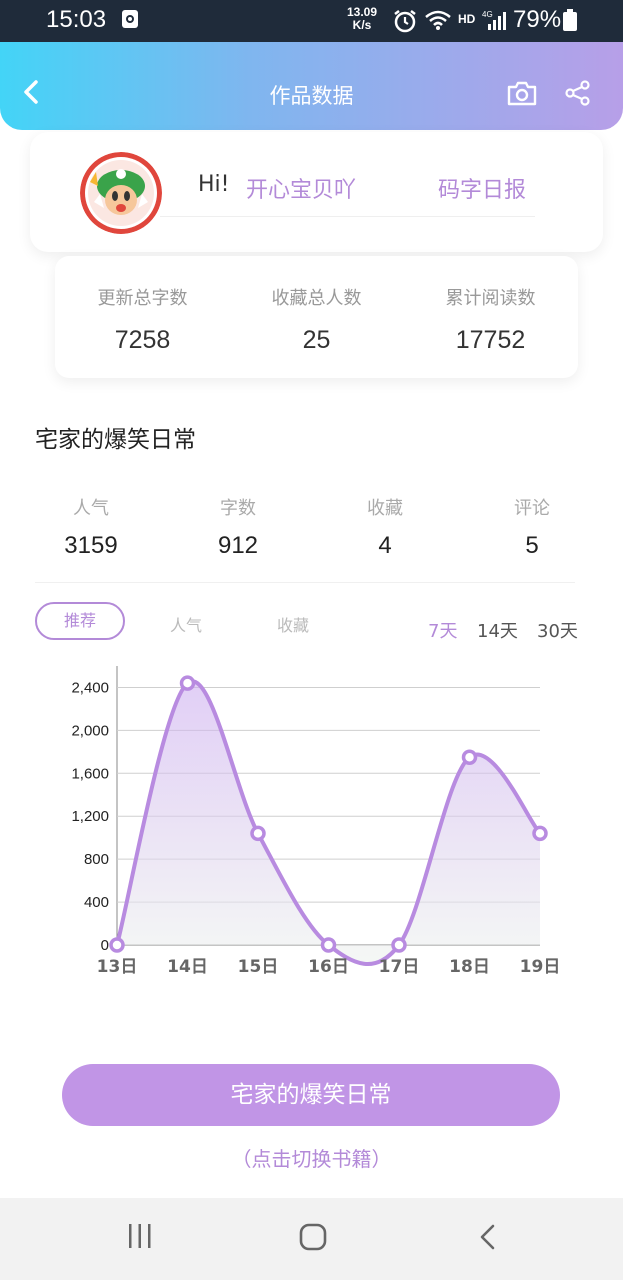 Image resolution: width=623 pixels, height=1280 pixels. I want to click on book-stat-label: 收藏, so click(385, 508).